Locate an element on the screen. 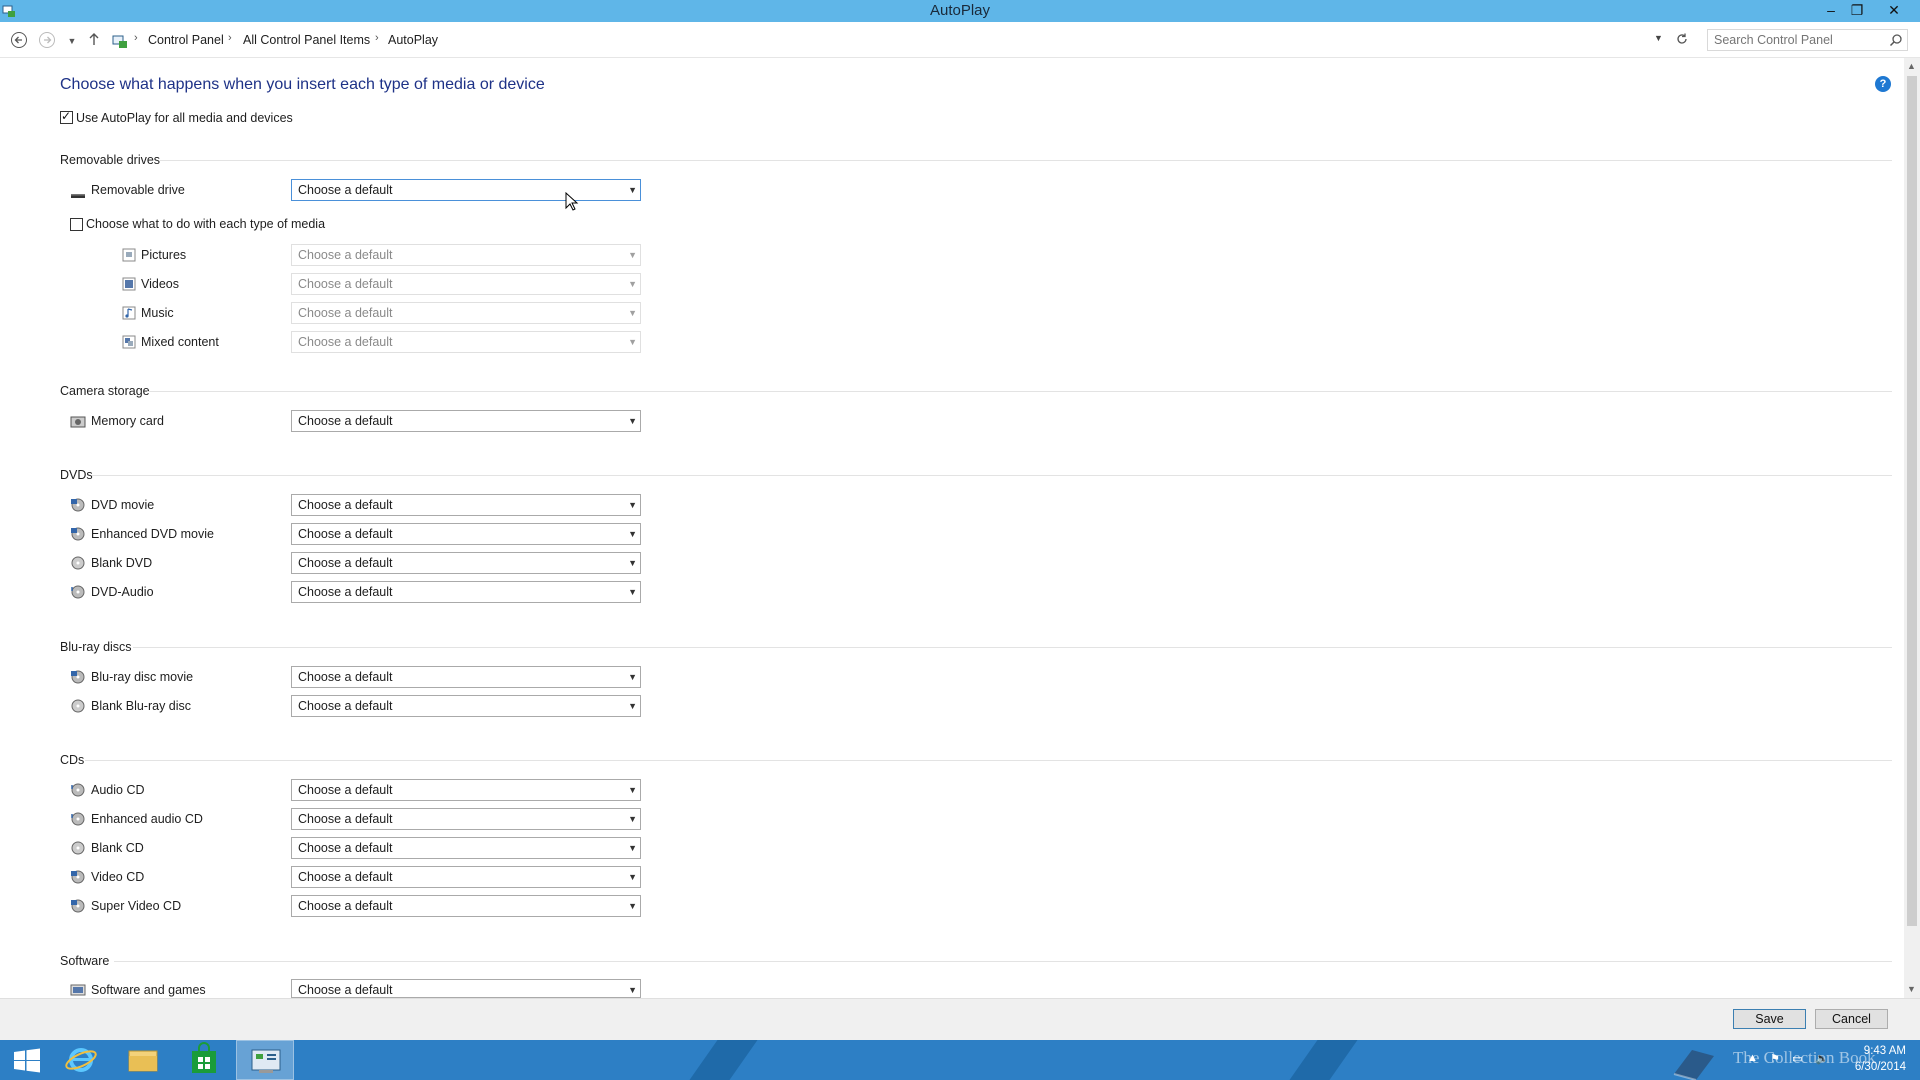 This screenshot has height=1080, width=1920. taskbar-file-explorer is located at coordinates (143, 1060).